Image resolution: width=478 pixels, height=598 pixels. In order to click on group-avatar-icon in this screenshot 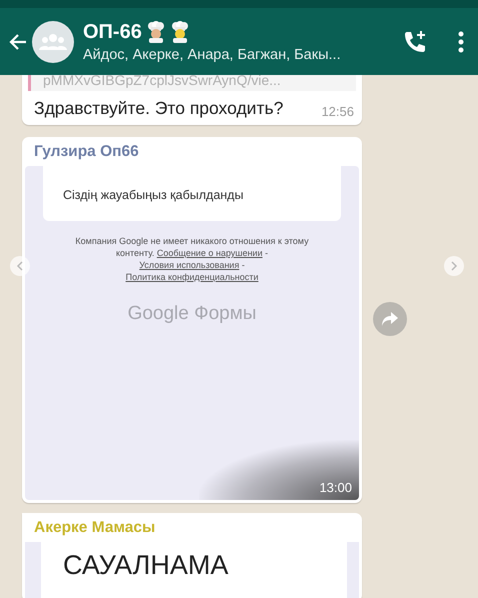, I will do `click(53, 41)`.